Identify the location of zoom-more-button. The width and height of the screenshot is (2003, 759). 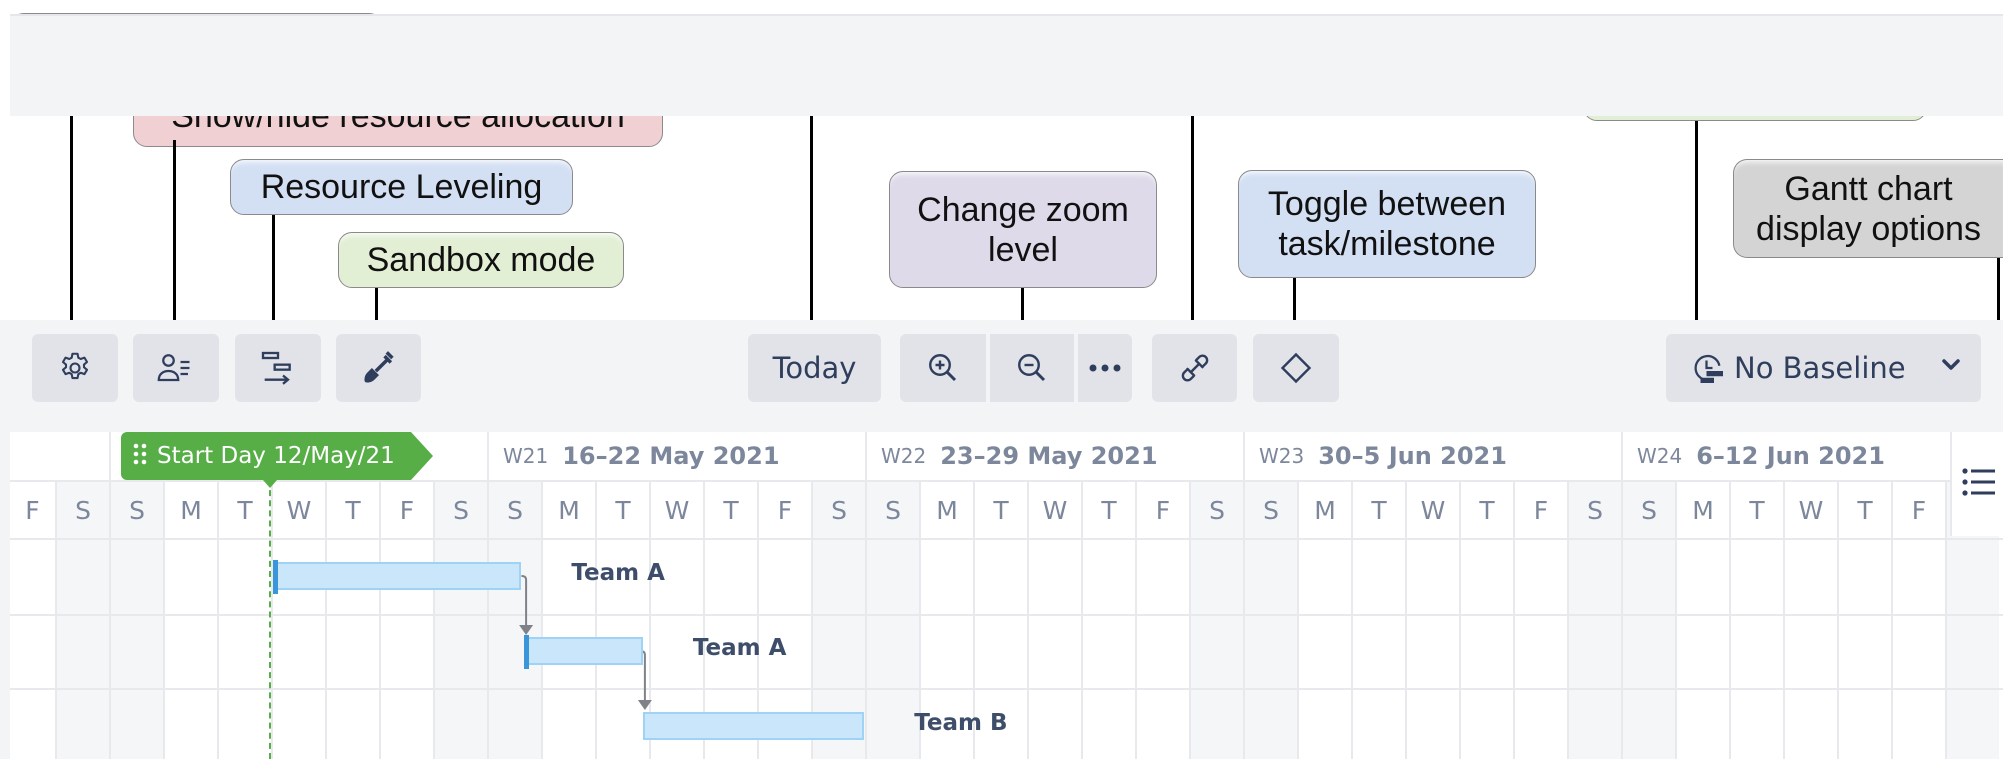
(1105, 368).